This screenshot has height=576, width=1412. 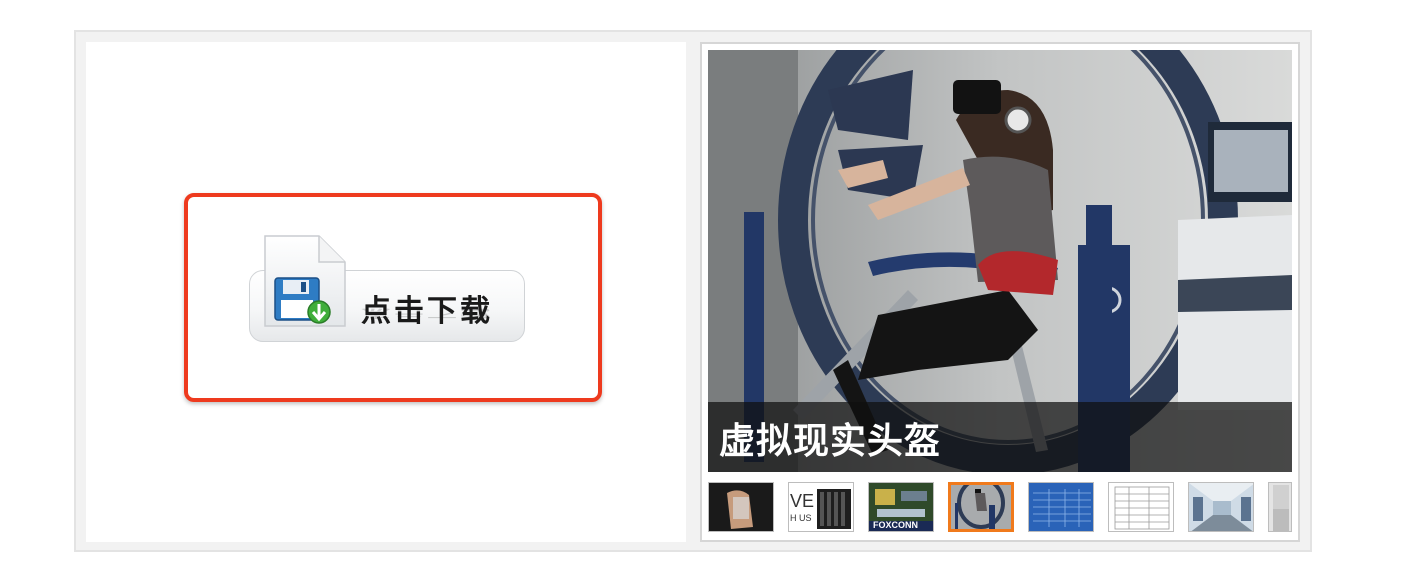 I want to click on thumbnail-3: FOXCONN, so click(x=901, y=507).